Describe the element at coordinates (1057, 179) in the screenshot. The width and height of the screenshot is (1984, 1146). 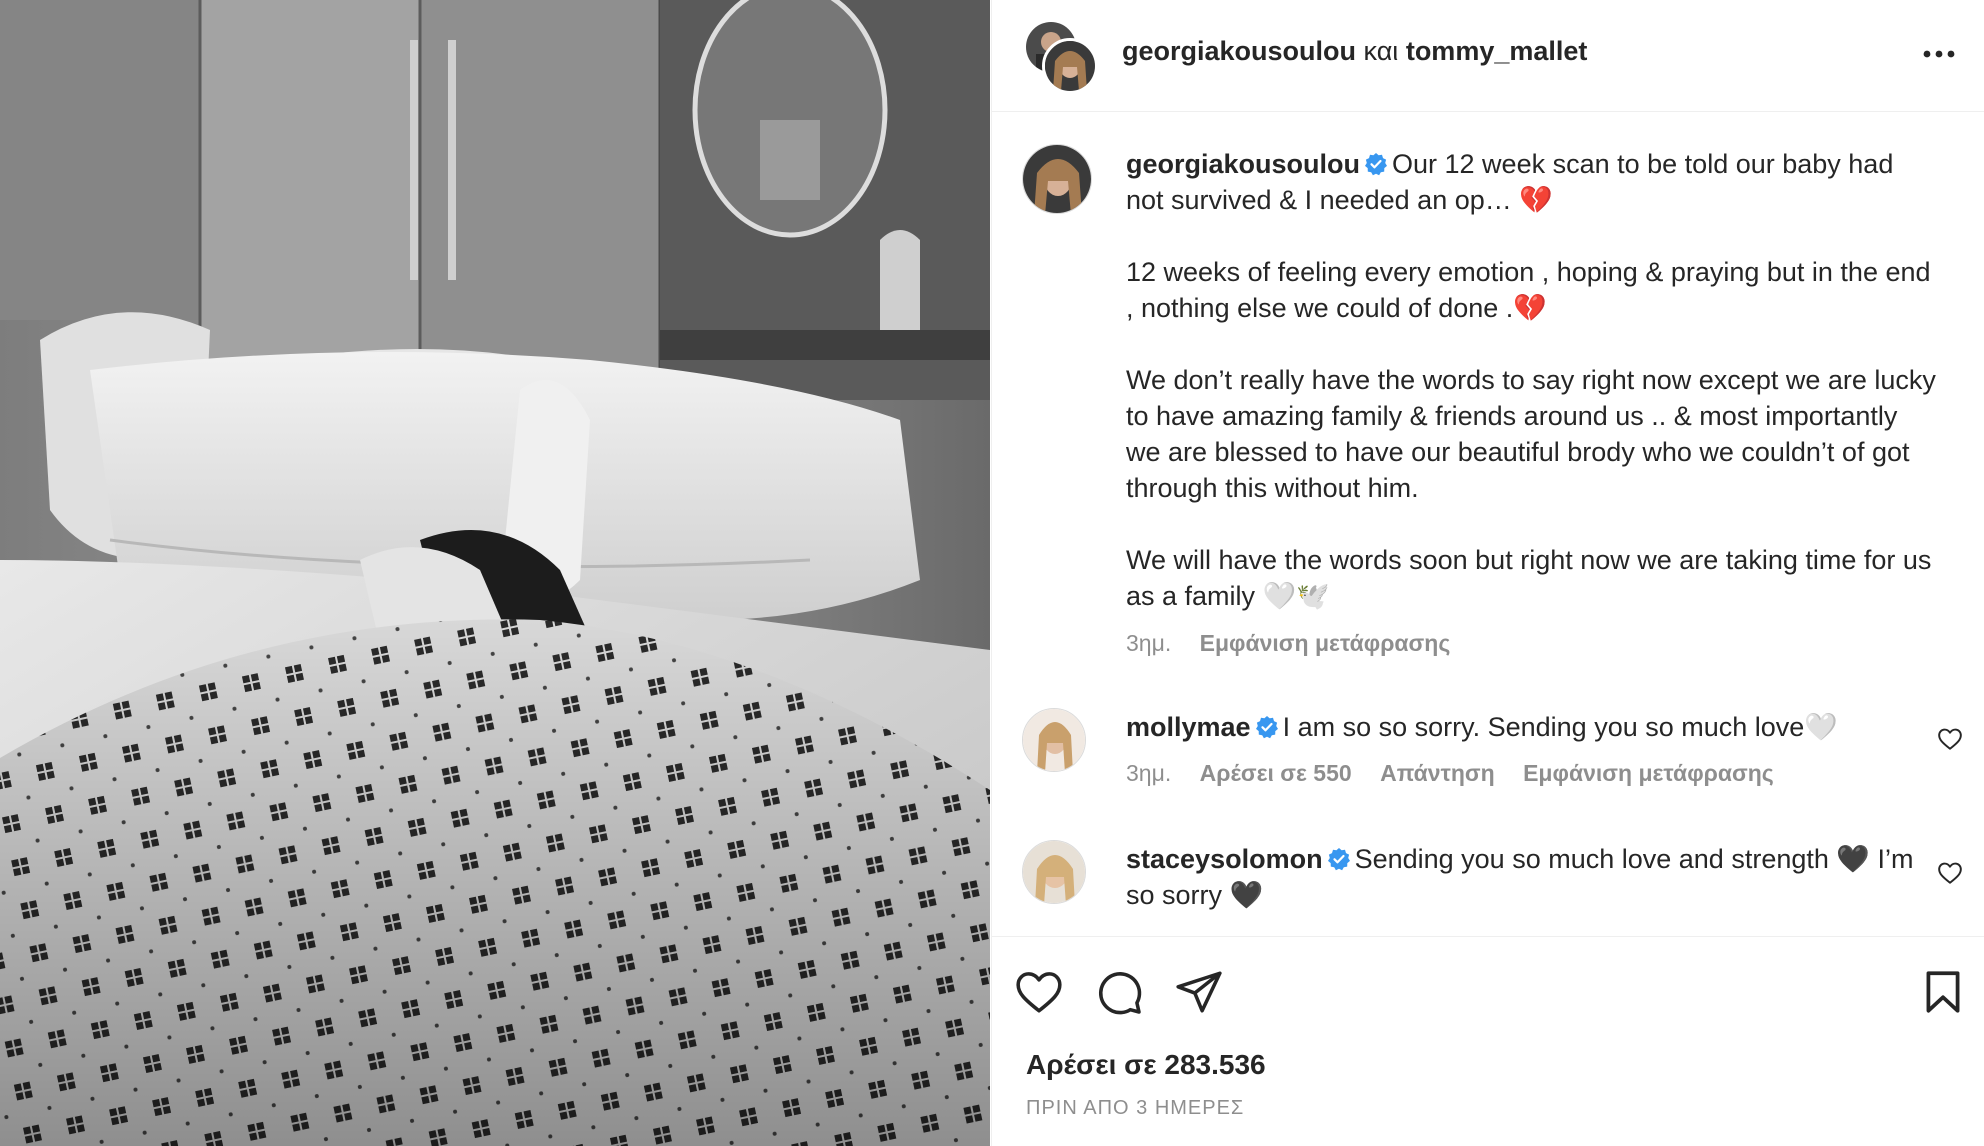
I see `caption-avatar` at that location.